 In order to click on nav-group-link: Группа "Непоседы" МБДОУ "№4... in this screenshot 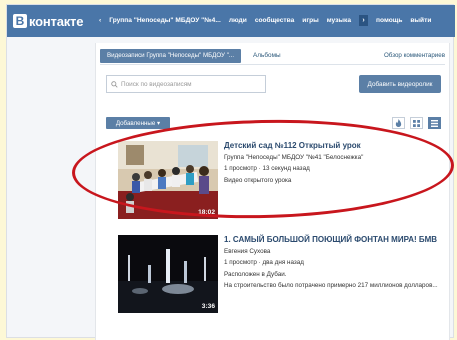, I will do `click(165, 20)`.